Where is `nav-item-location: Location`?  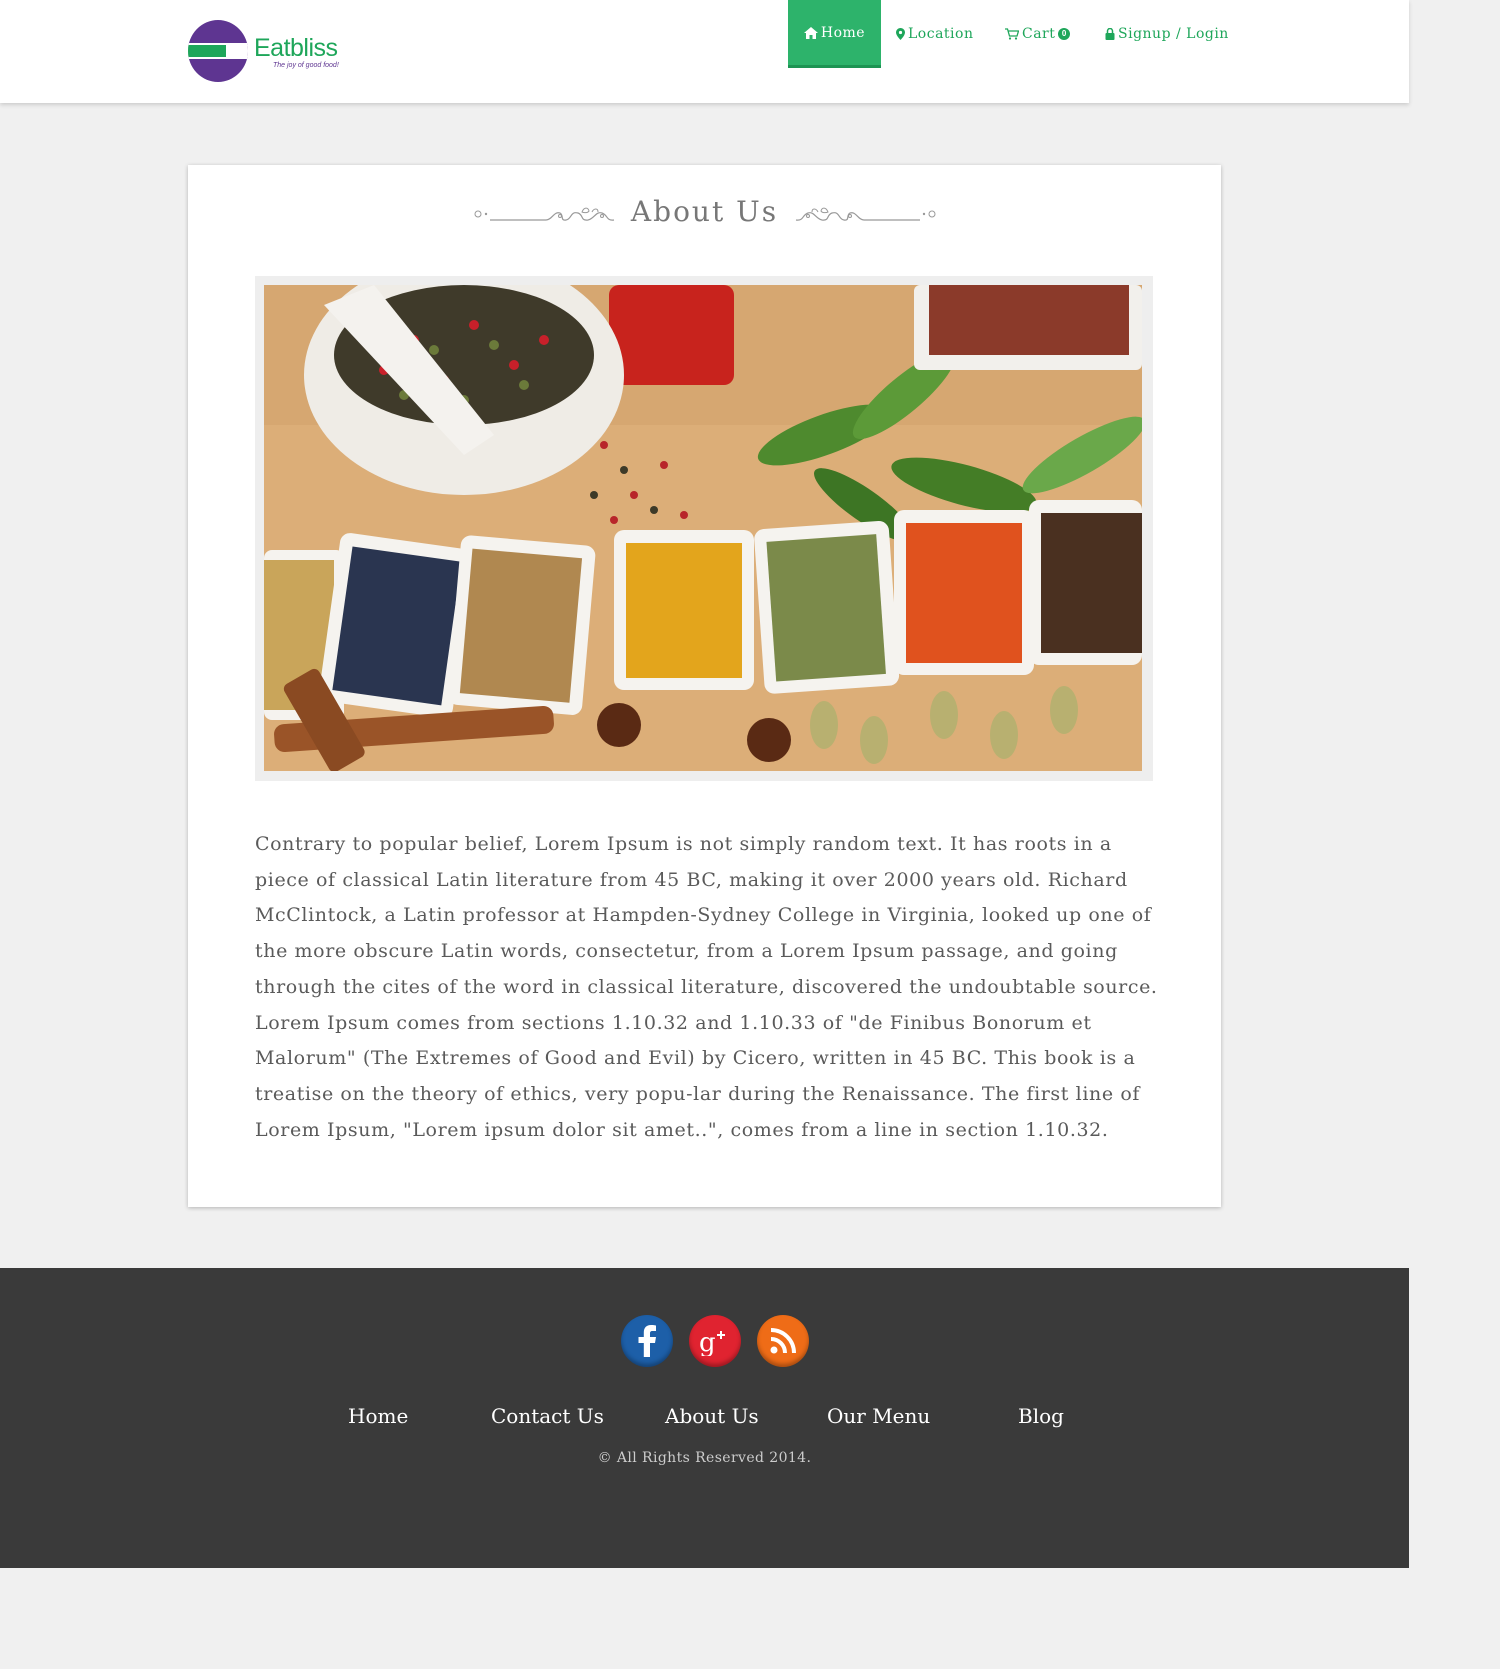 nav-item-location: Location is located at coordinates (934, 34).